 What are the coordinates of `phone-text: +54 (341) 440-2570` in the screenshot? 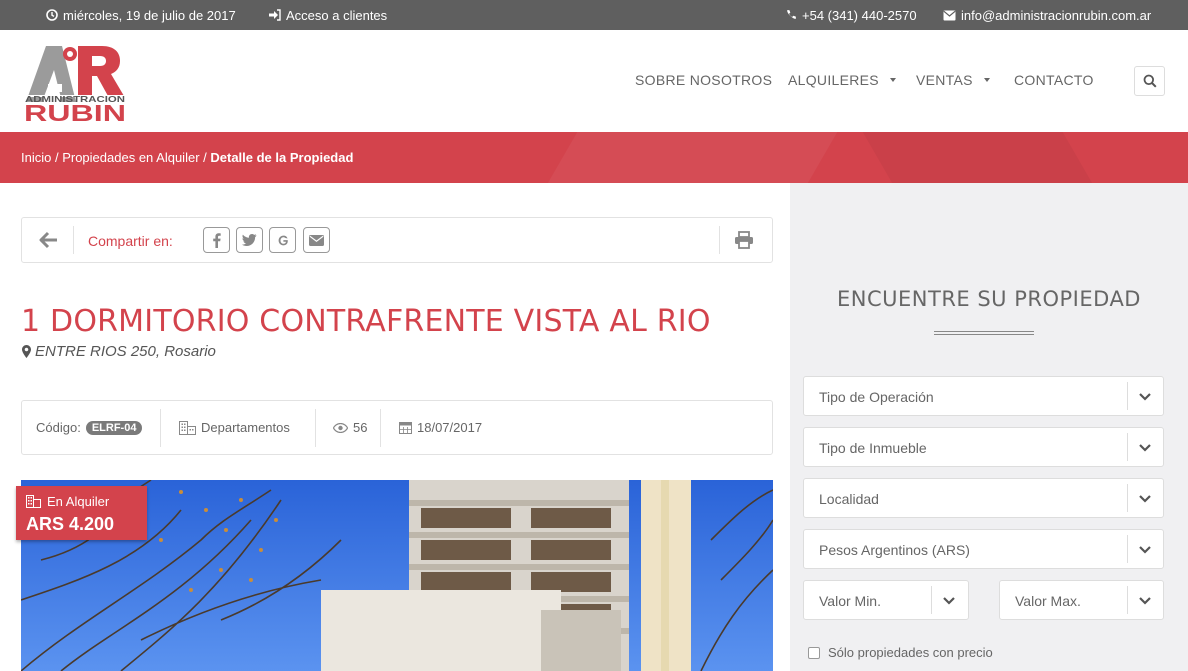 It's located at (859, 15).